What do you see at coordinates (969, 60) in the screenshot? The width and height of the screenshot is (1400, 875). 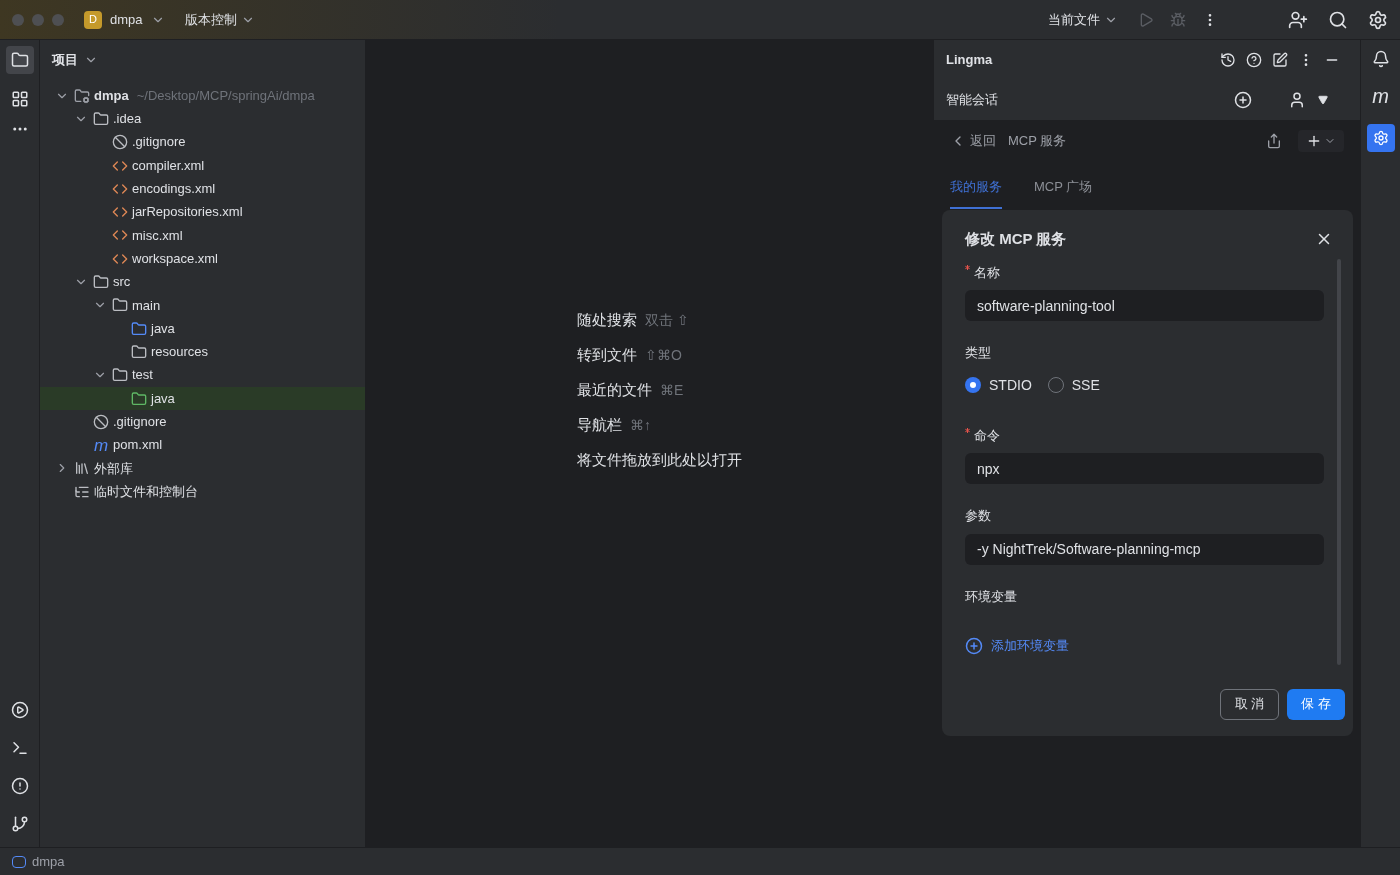 I see `panel-title: Lingma` at bounding box center [969, 60].